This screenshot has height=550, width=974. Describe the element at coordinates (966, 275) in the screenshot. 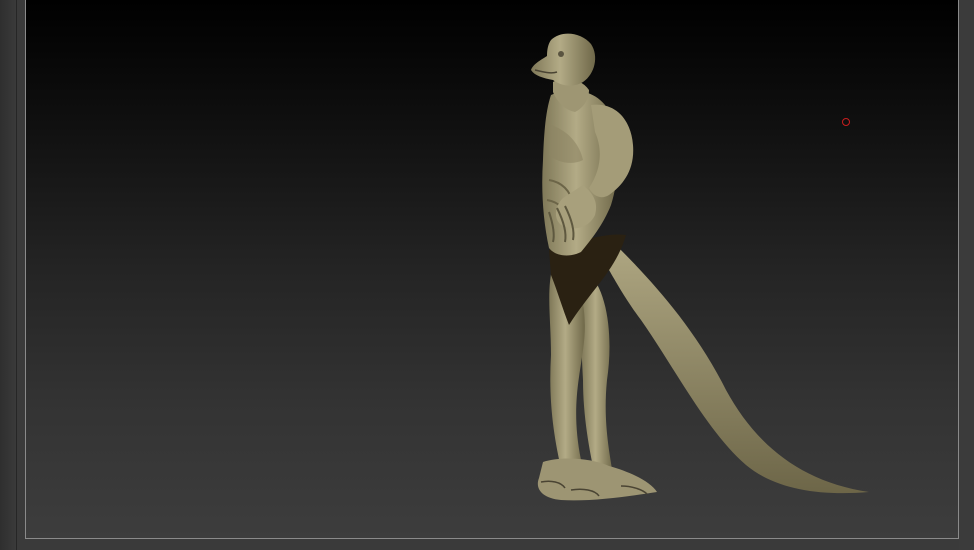

I see `right-tool-shelf` at that location.